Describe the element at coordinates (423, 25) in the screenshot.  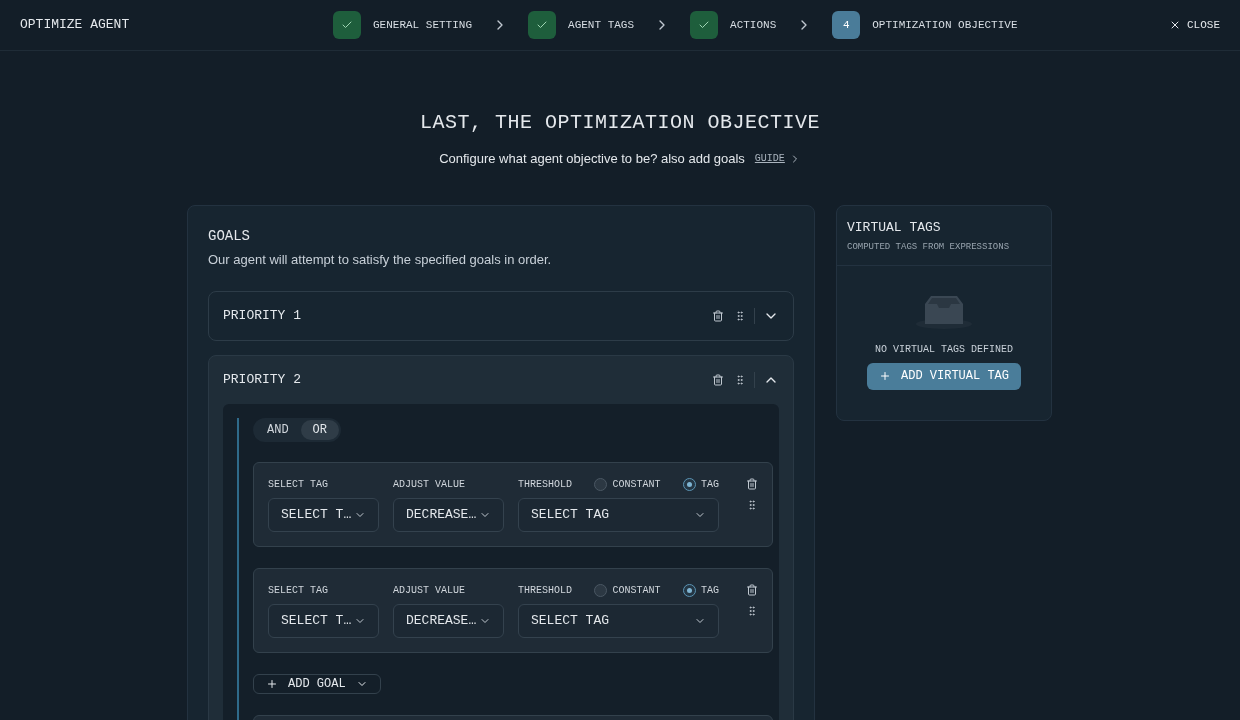
I see `step-label: GENERAL SETTING` at that location.